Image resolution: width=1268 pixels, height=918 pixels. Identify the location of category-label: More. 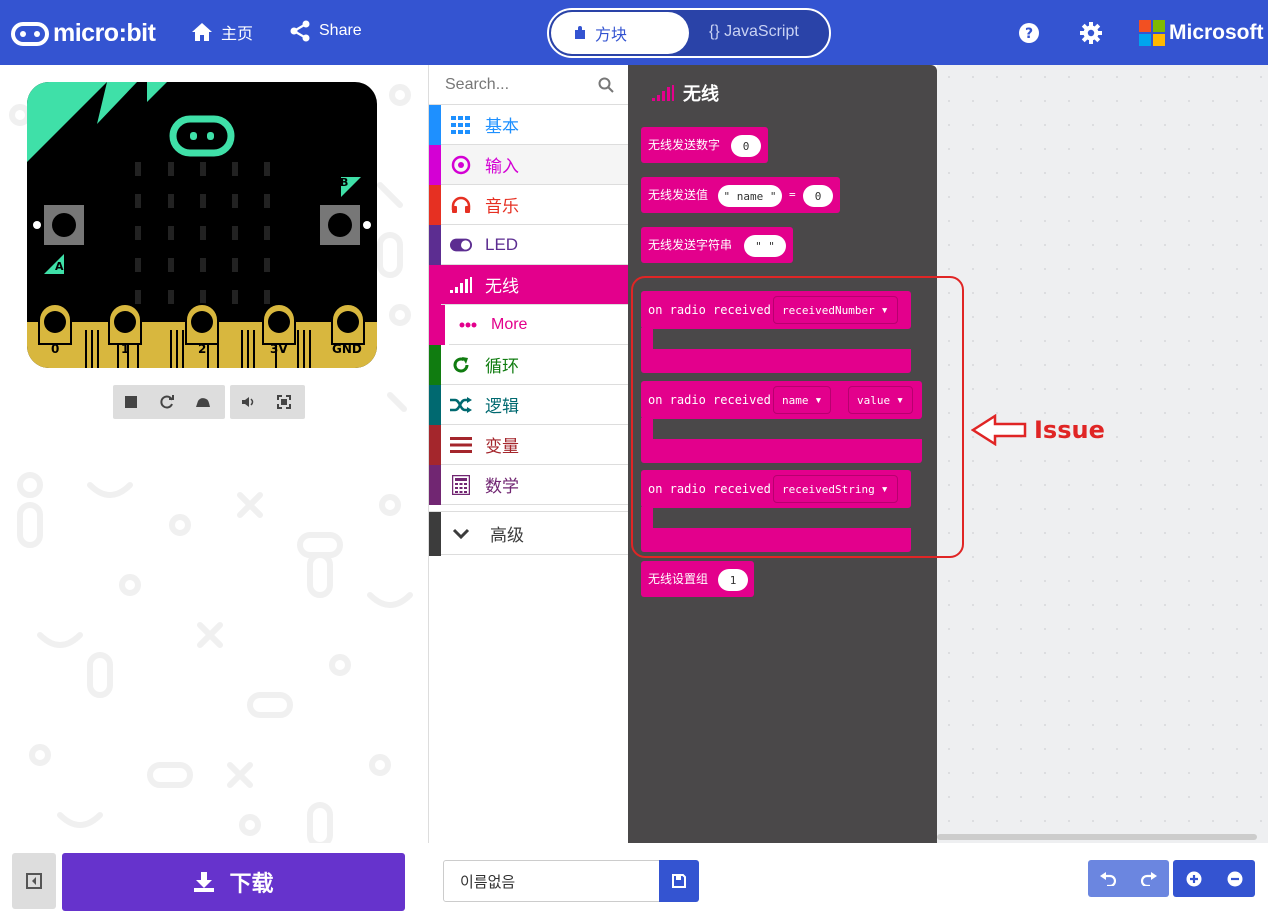
(509, 324).